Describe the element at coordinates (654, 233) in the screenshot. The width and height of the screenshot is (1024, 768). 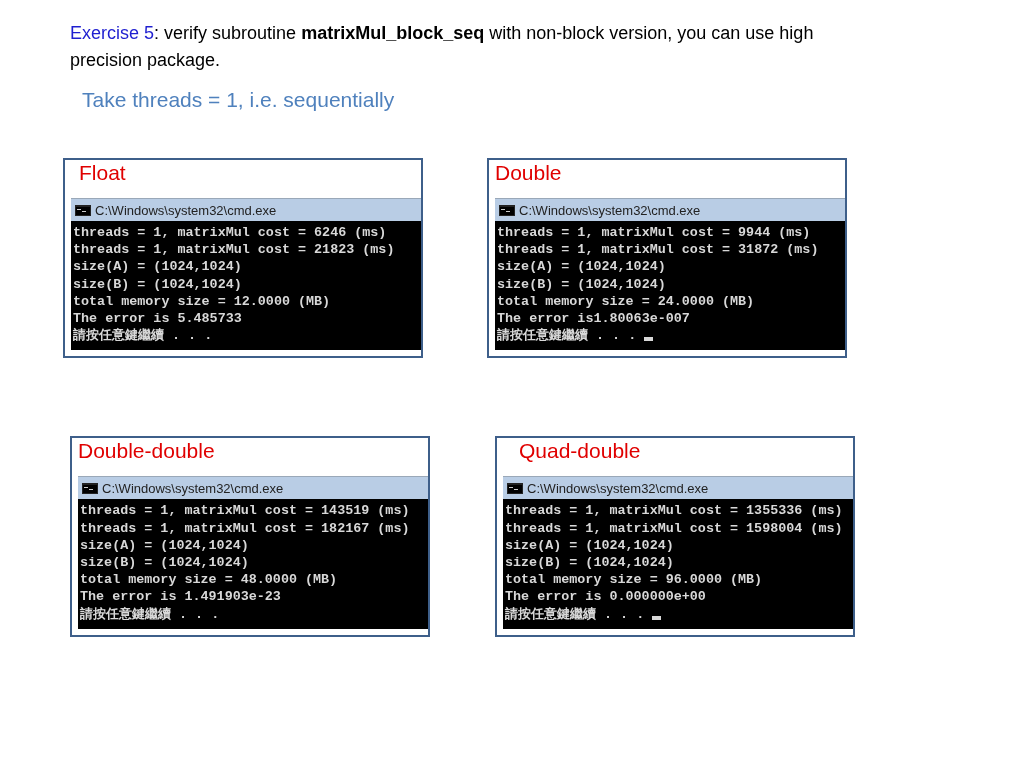
I see `console-line: threads = 1, matrixMul cost = 9944 (ms)` at that location.